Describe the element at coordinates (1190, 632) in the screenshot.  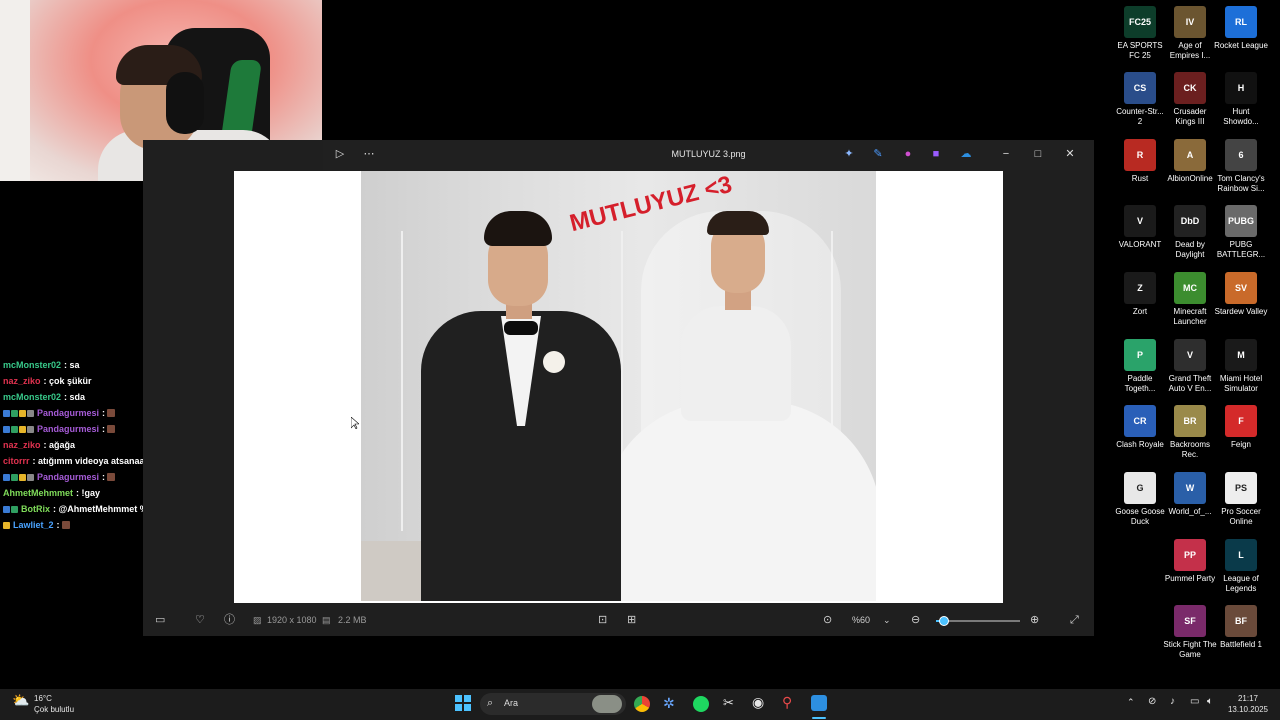
I see `desktop-shortcut: SF Stick Fight The Game` at that location.